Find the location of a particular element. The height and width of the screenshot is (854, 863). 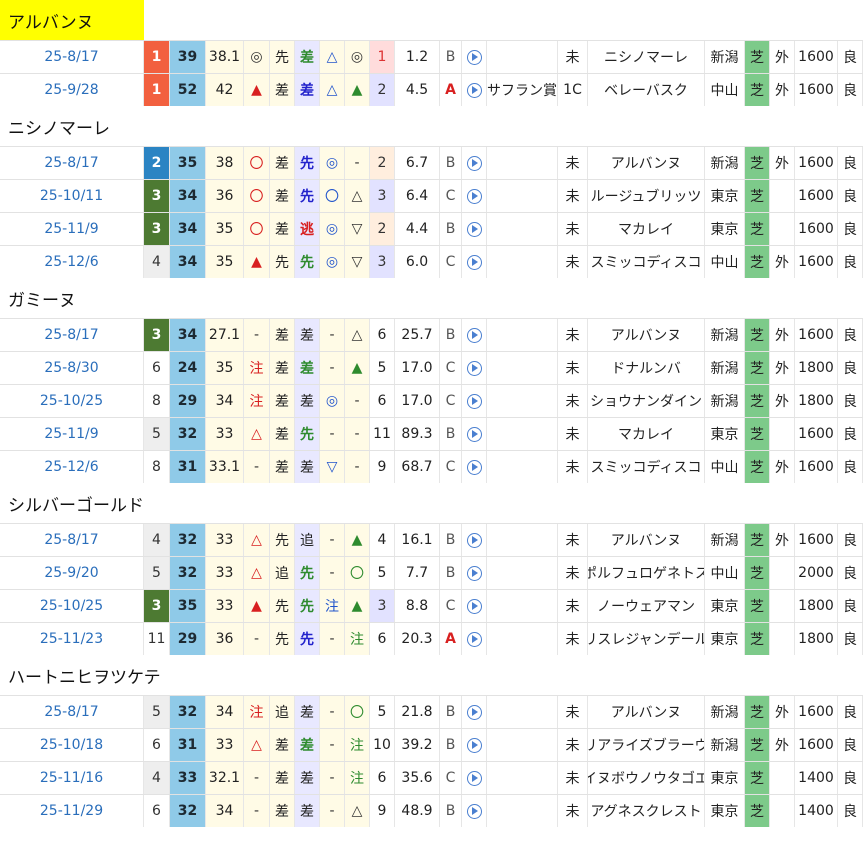

cell-rank: 3 is located at coordinates (157, 606).